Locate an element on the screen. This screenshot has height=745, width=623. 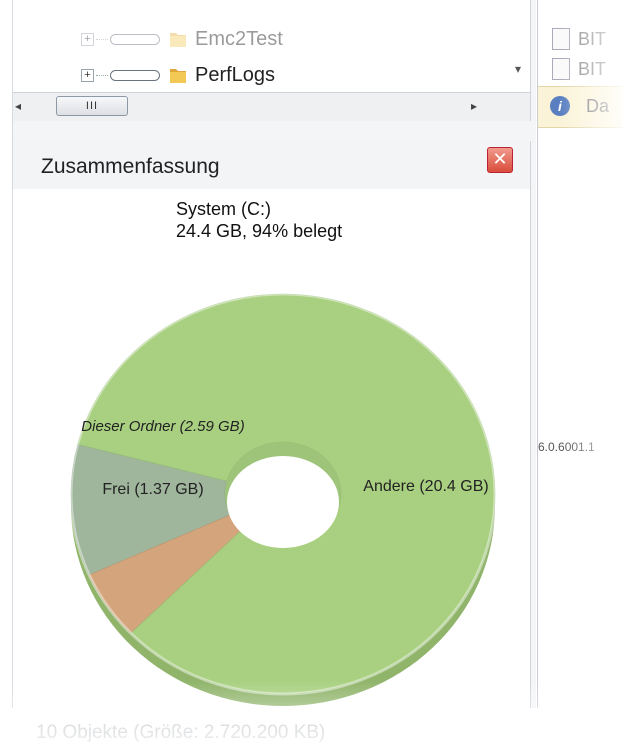
slice-label: Dieser Ordner (2.59 GB) is located at coordinates (162, 426).